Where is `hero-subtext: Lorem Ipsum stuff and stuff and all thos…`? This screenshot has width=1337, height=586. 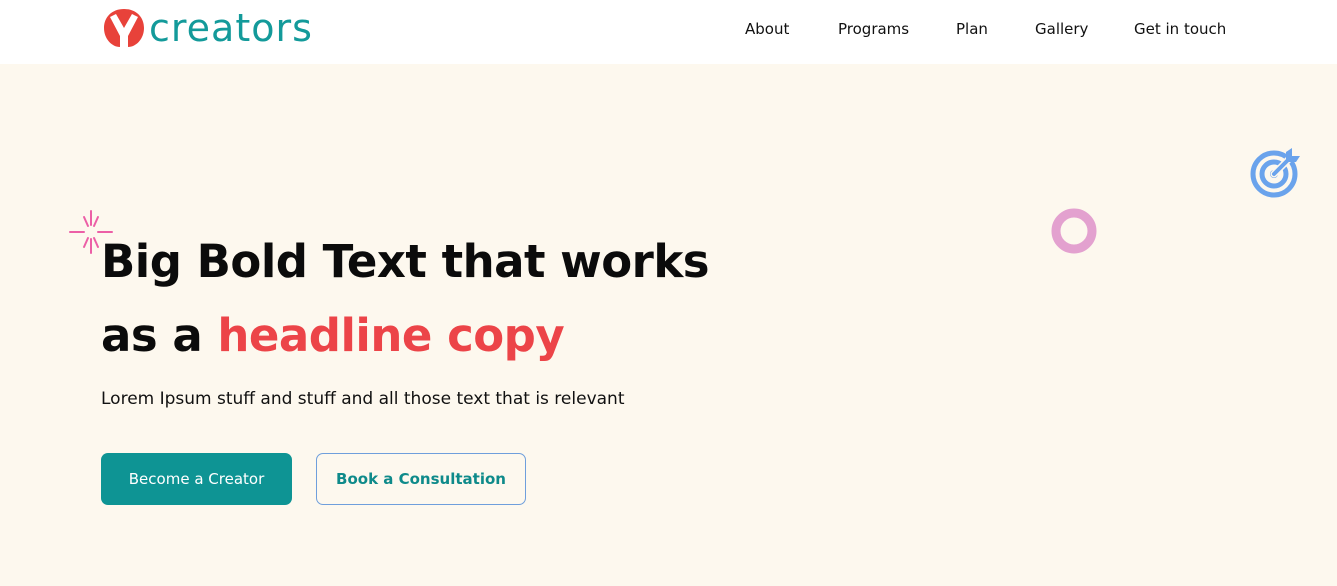
hero-subtext: Lorem Ipsum stuff and stuff and all thos… is located at coordinates (363, 399).